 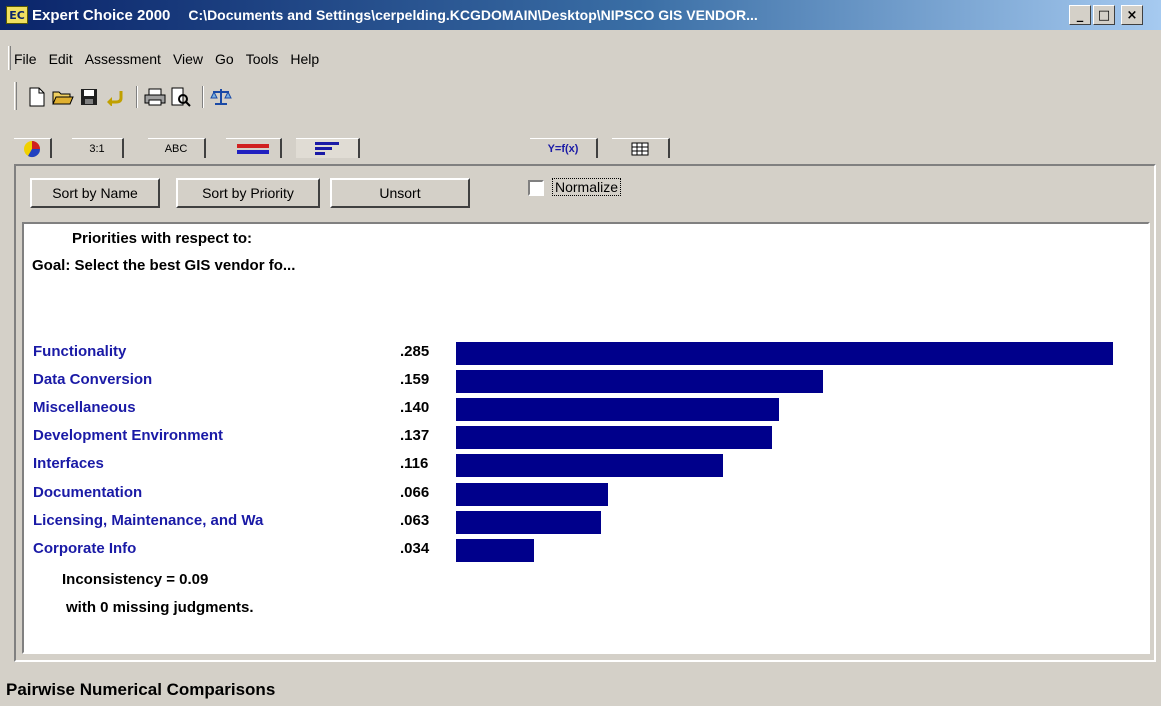 I want to click on tab-graphical-comparison, so click(x=254, y=148).